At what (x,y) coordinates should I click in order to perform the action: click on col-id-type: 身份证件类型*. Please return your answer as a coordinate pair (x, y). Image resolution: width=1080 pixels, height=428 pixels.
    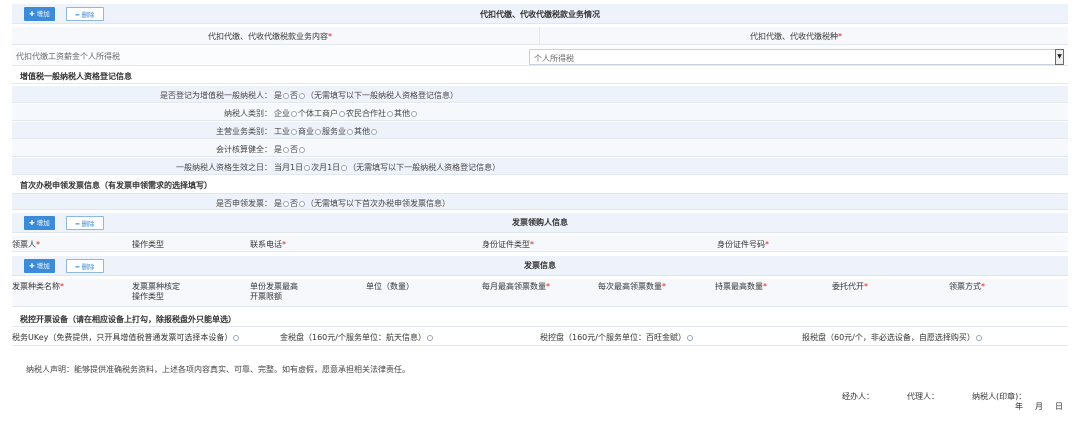
    Looking at the image, I should click on (508, 244).